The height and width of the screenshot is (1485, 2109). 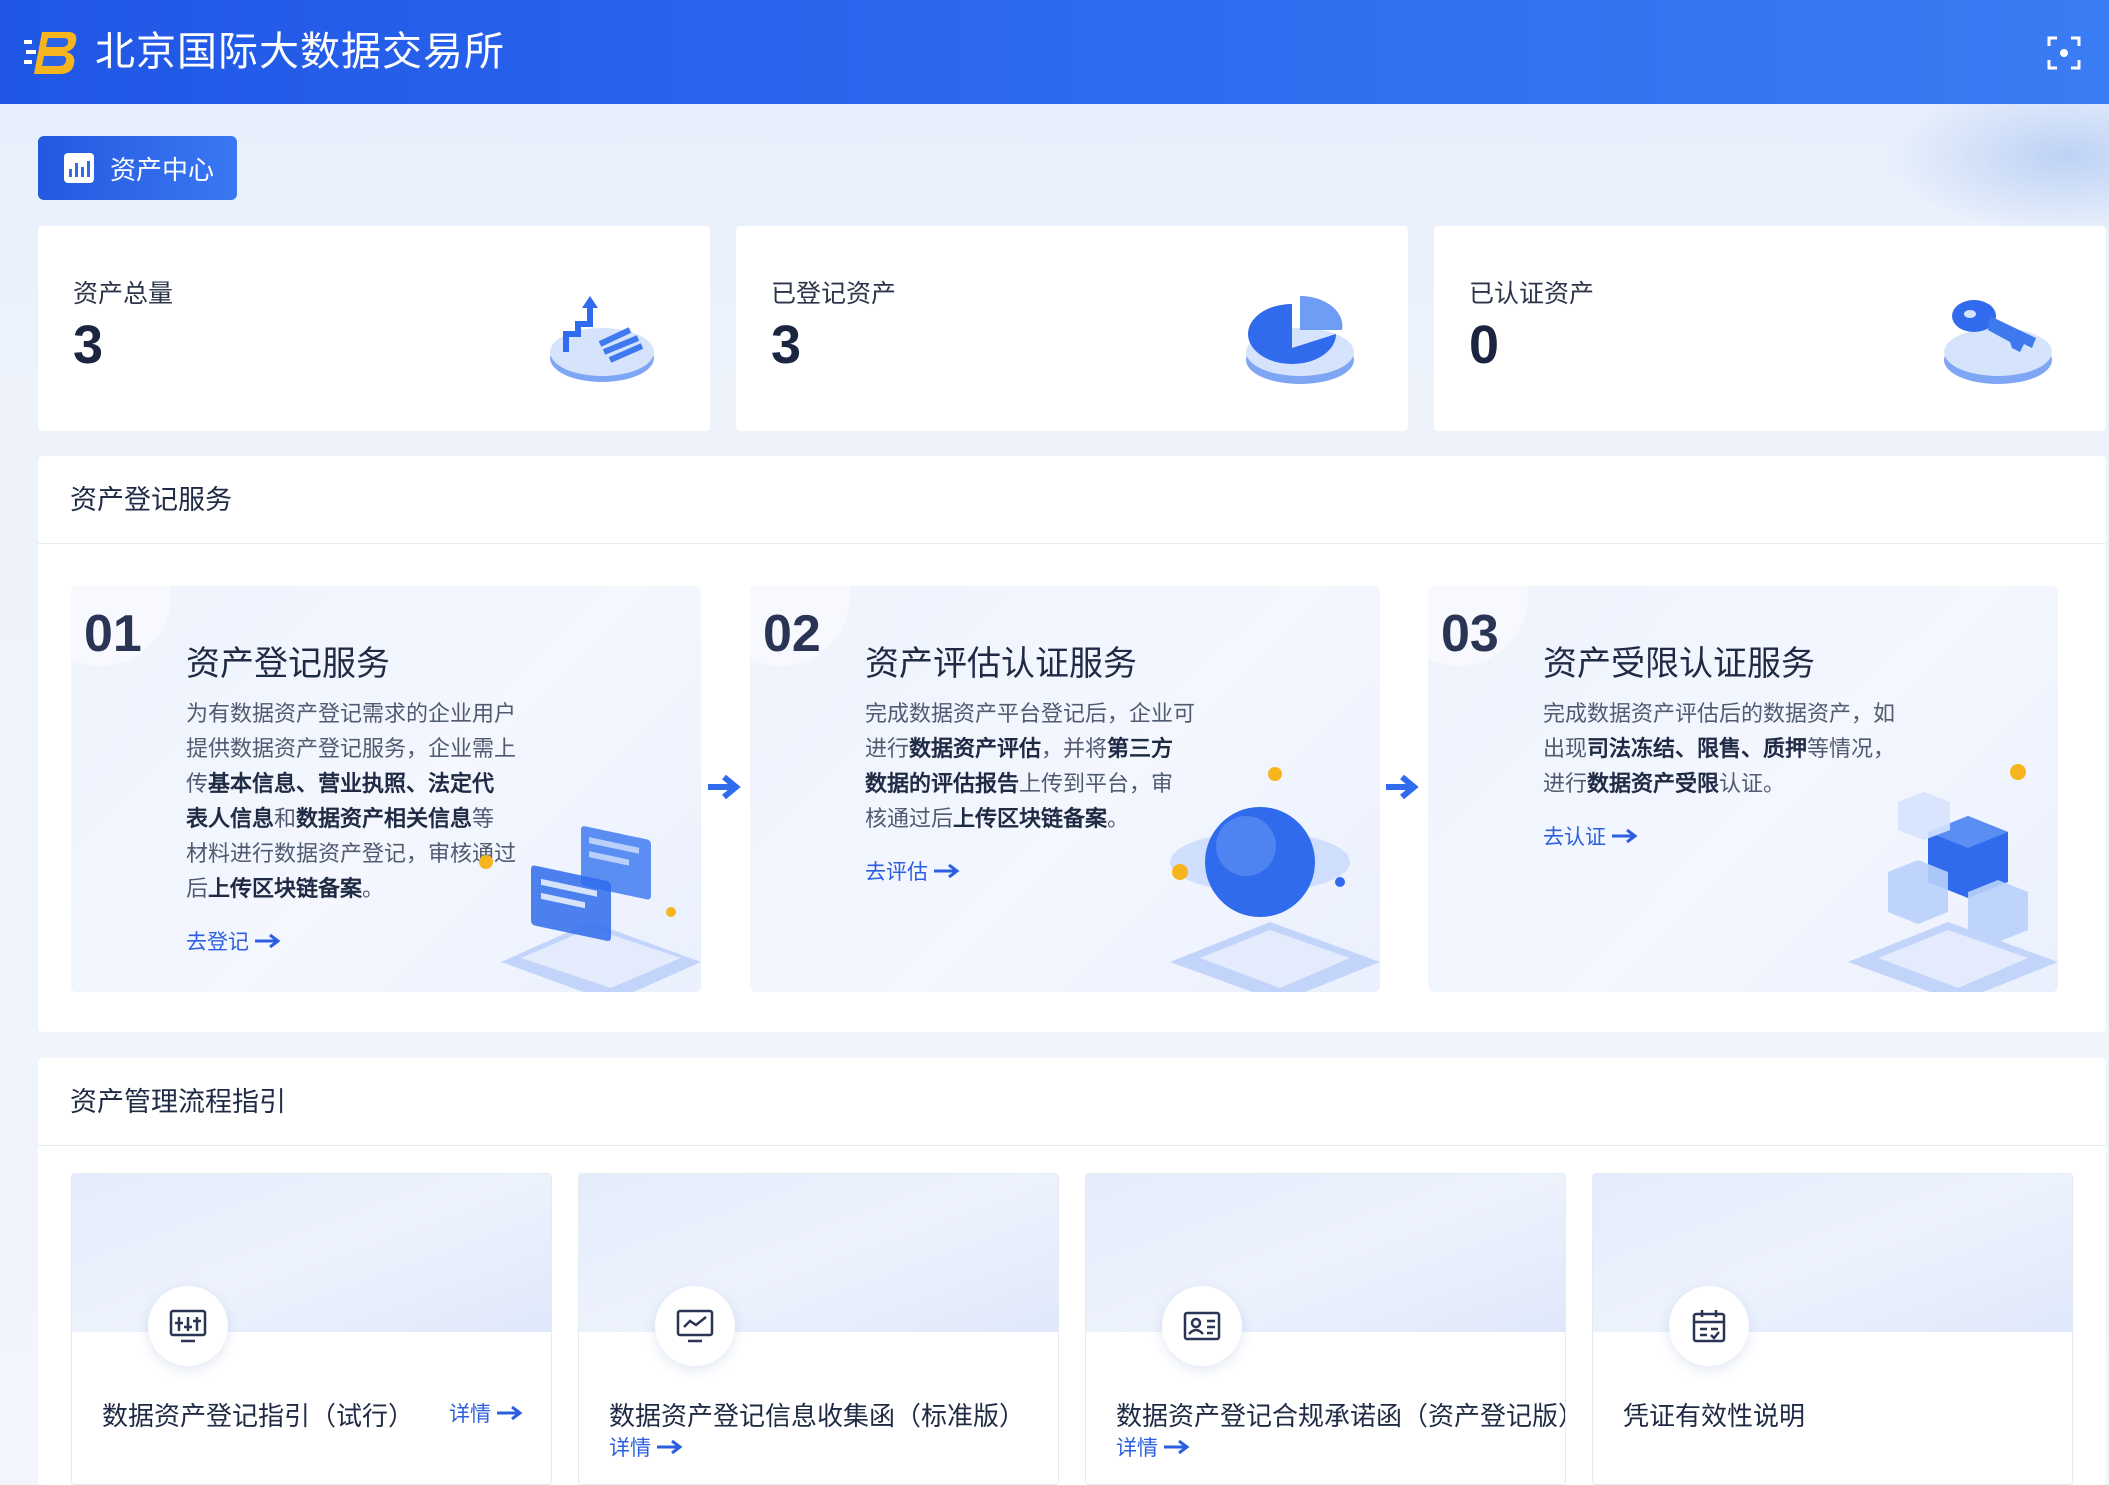 I want to click on key-icon, so click(x=1998, y=342).